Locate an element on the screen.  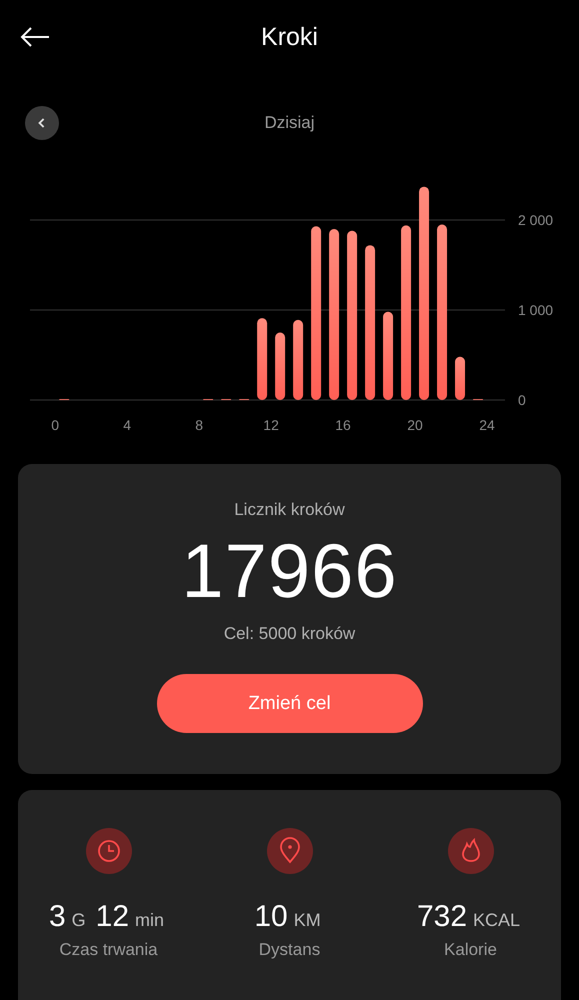
change-goal-button: Zmień cel is located at coordinates (289, 703).